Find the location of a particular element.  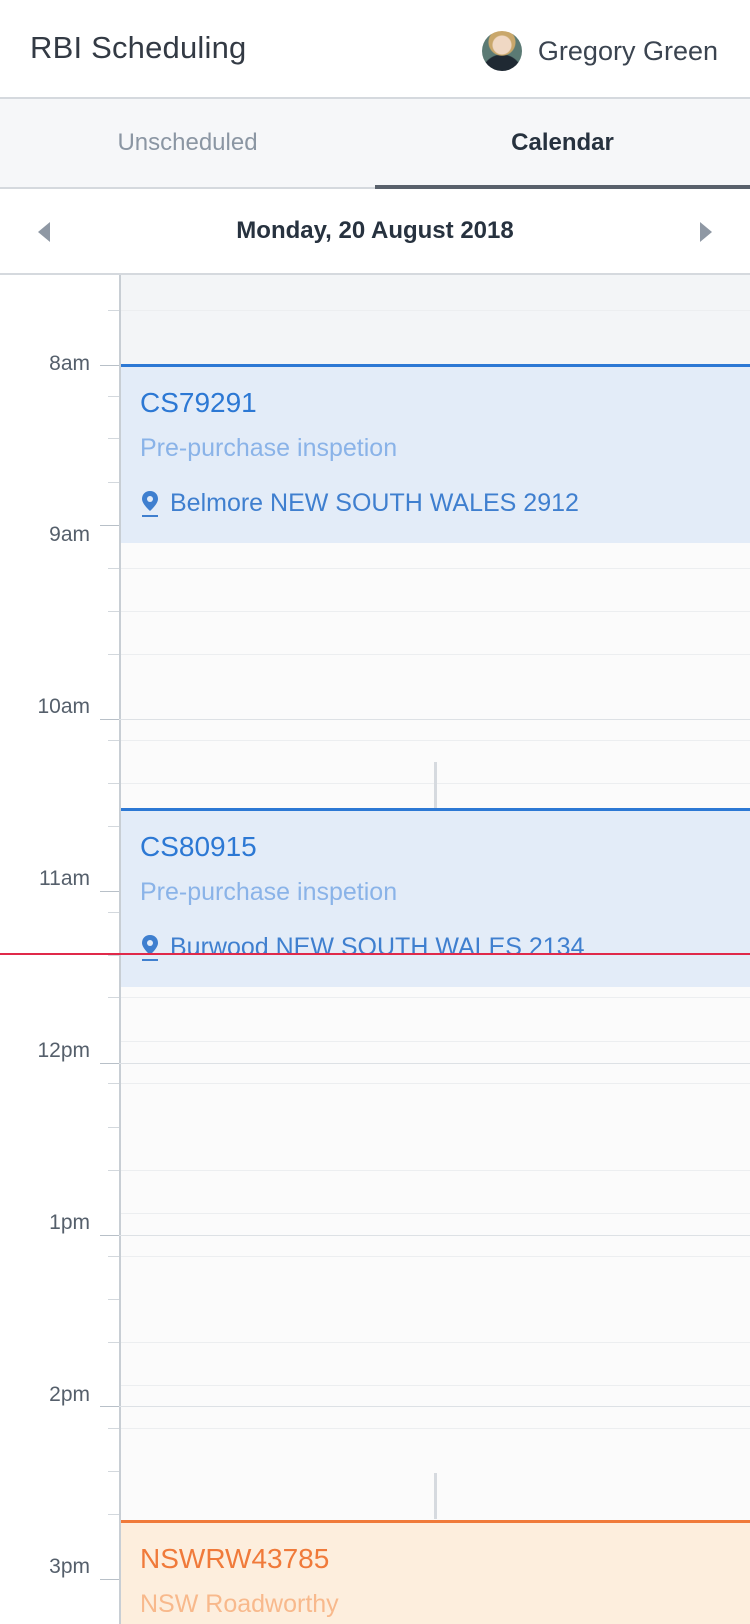

appointment-location-text: Burwood NEW SOUTH WALES 2134 is located at coordinates (377, 947).